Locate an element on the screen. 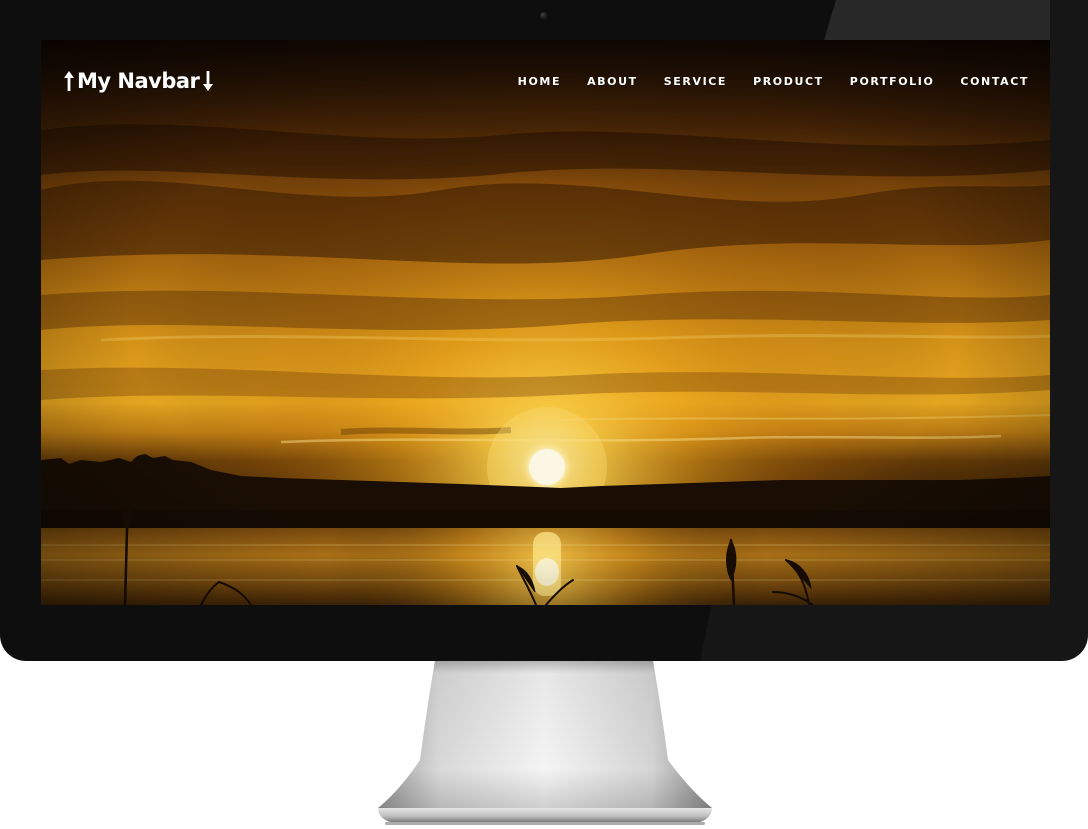  nav-link-service: SERVICE is located at coordinates (695, 81).